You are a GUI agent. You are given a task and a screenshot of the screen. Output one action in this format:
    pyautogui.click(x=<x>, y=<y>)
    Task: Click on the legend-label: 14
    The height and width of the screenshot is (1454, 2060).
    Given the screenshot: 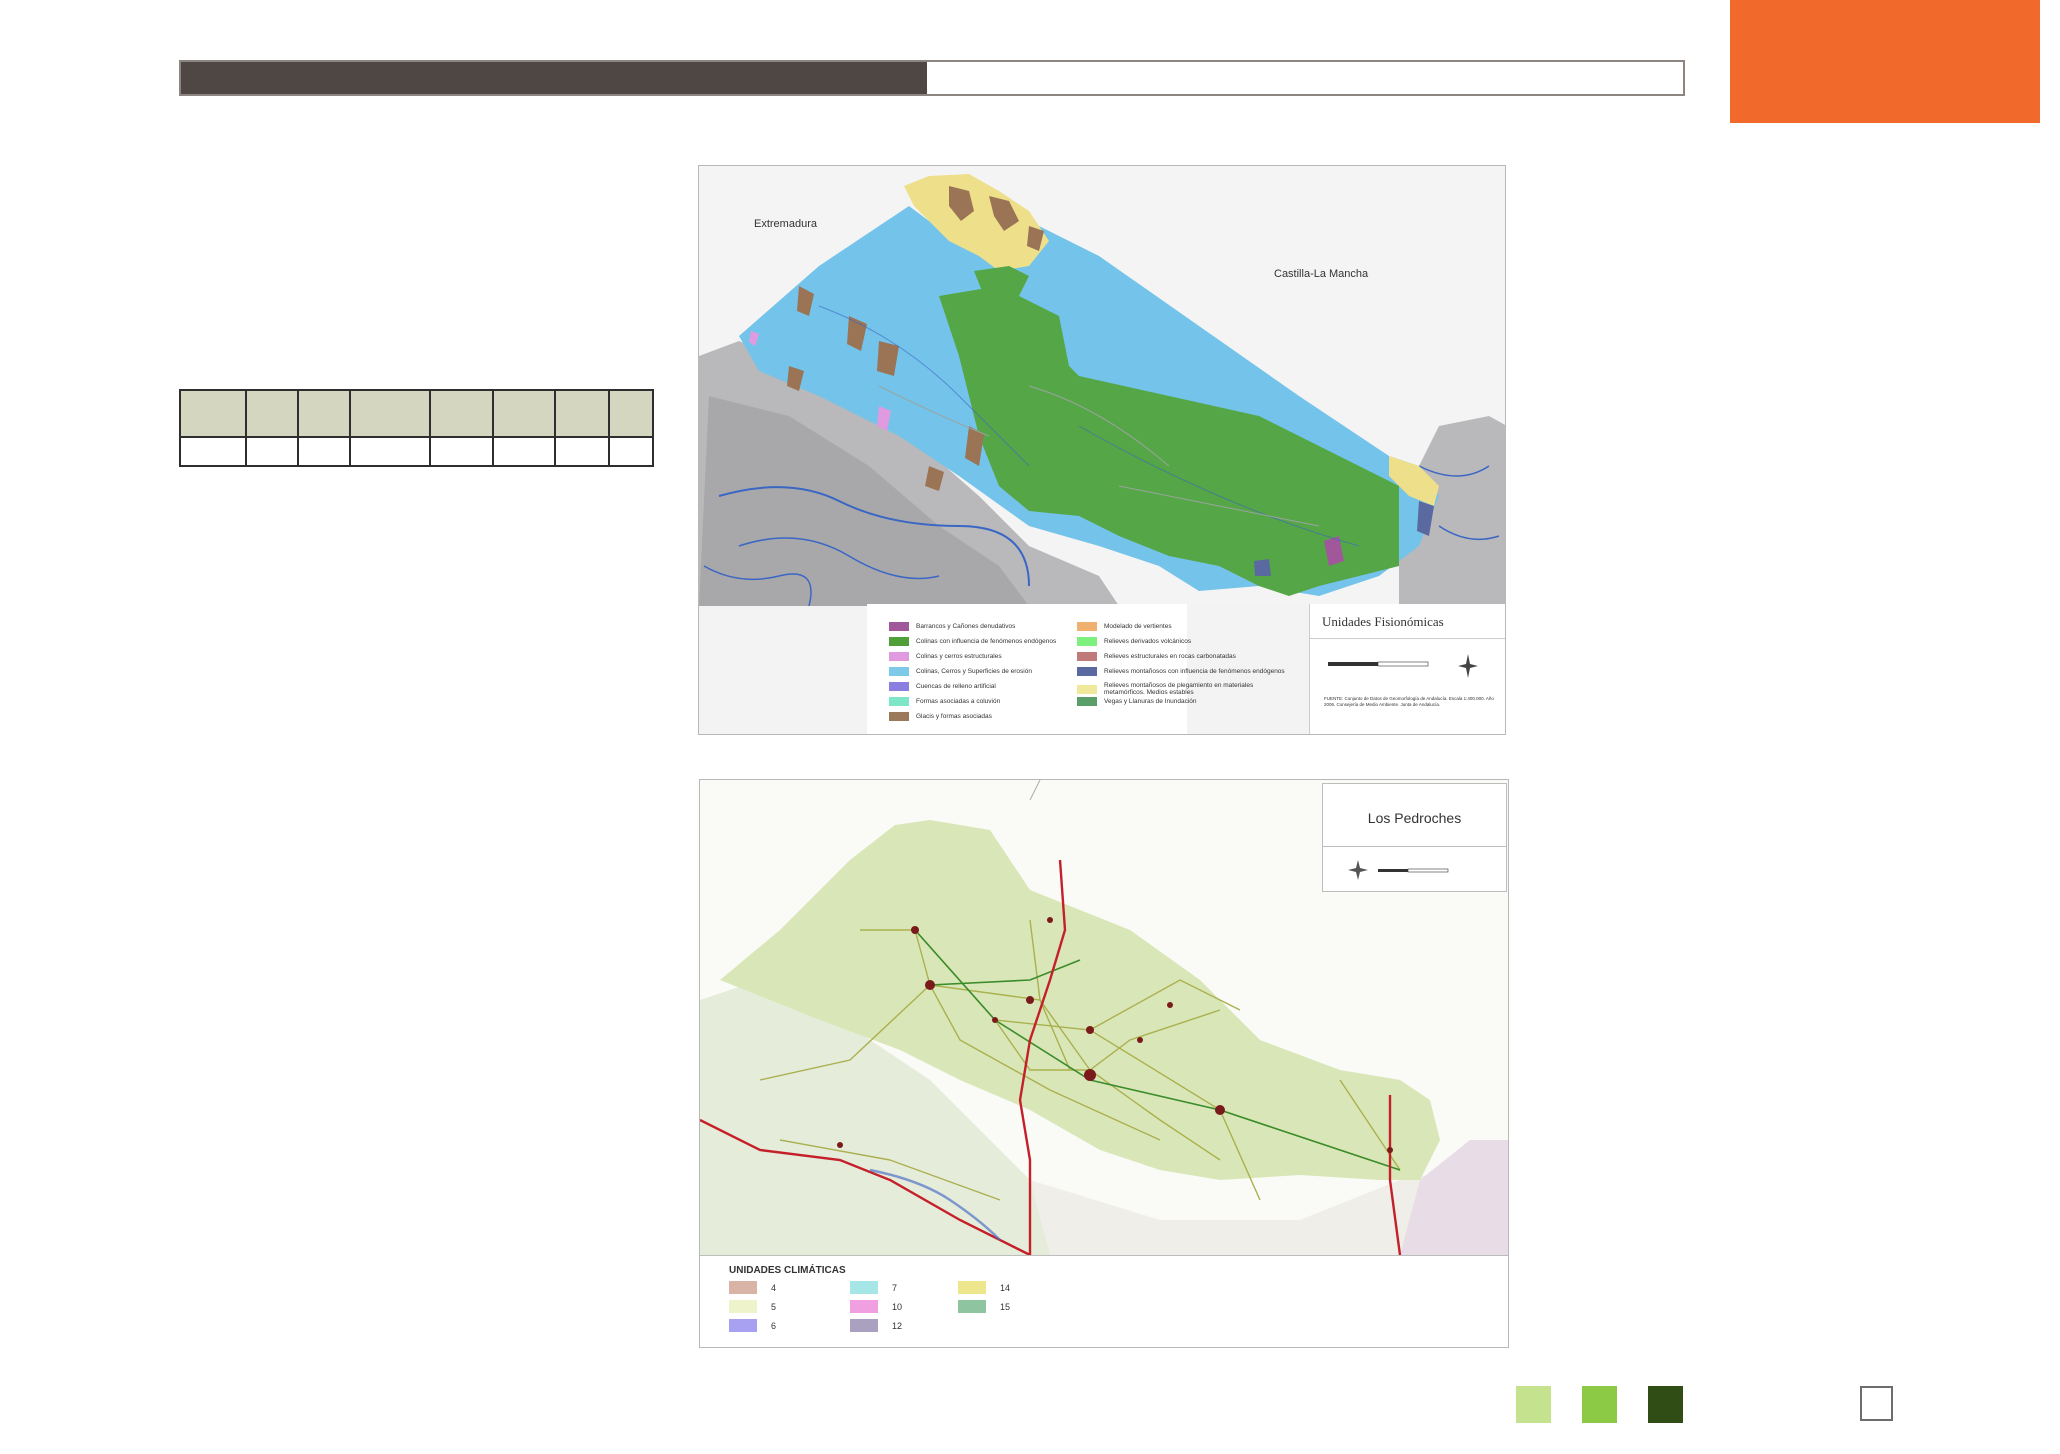 What is the action you would take?
    pyautogui.click(x=1005, y=1287)
    